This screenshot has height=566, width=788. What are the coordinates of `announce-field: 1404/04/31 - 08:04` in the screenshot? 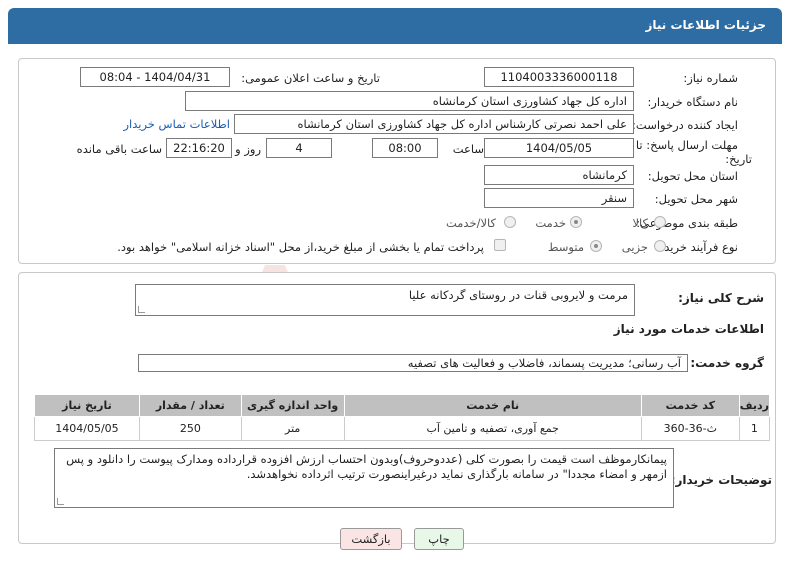 It's located at (155, 77).